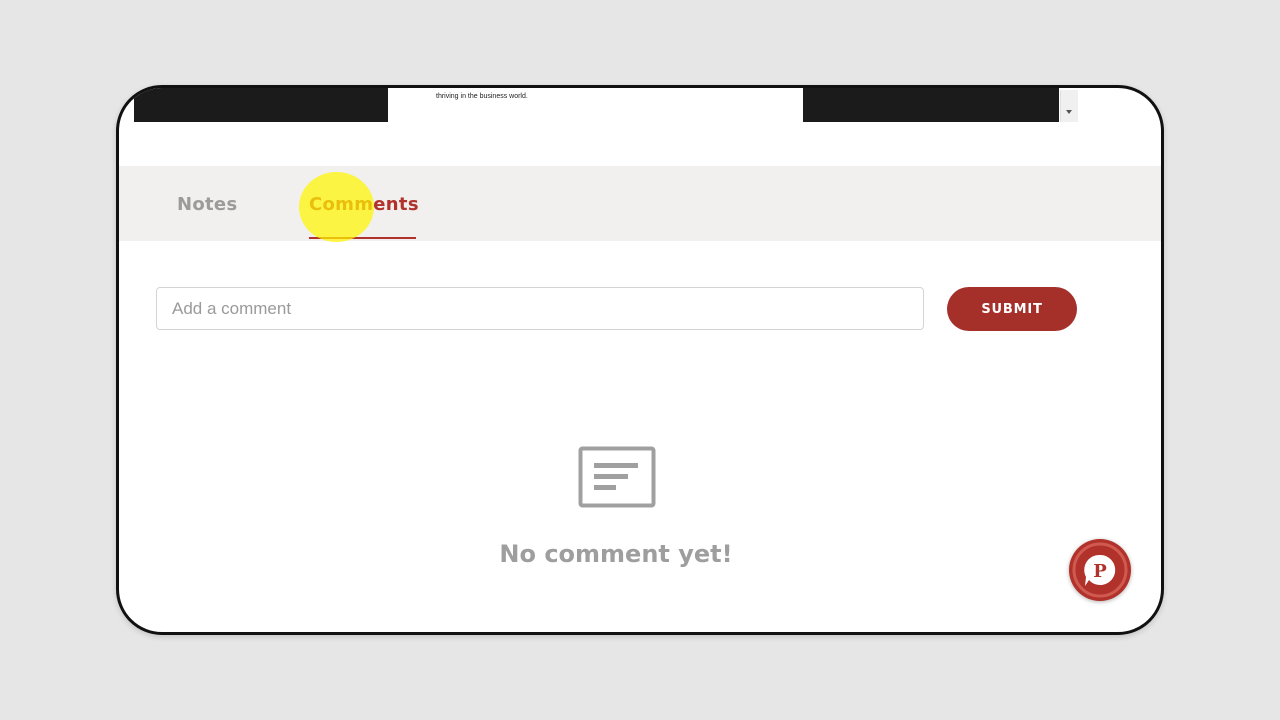 This screenshot has height=720, width=1280. What do you see at coordinates (540, 308) in the screenshot?
I see `comment-input` at bounding box center [540, 308].